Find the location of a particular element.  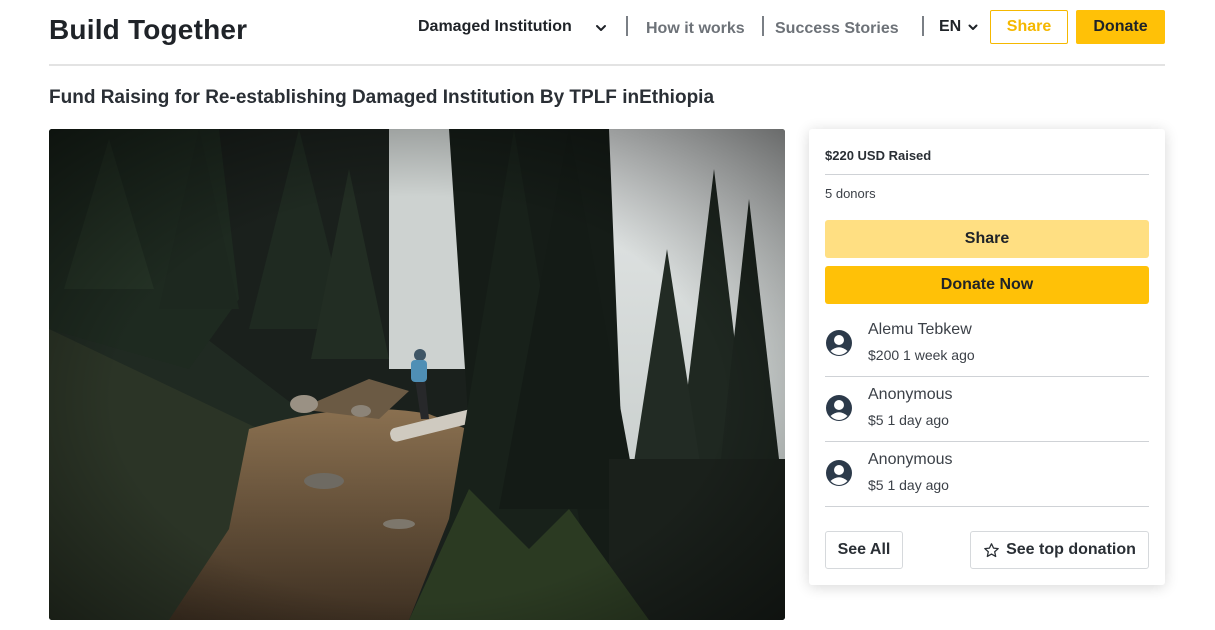

see-top-donation-button: See top donation is located at coordinates (1059, 550).